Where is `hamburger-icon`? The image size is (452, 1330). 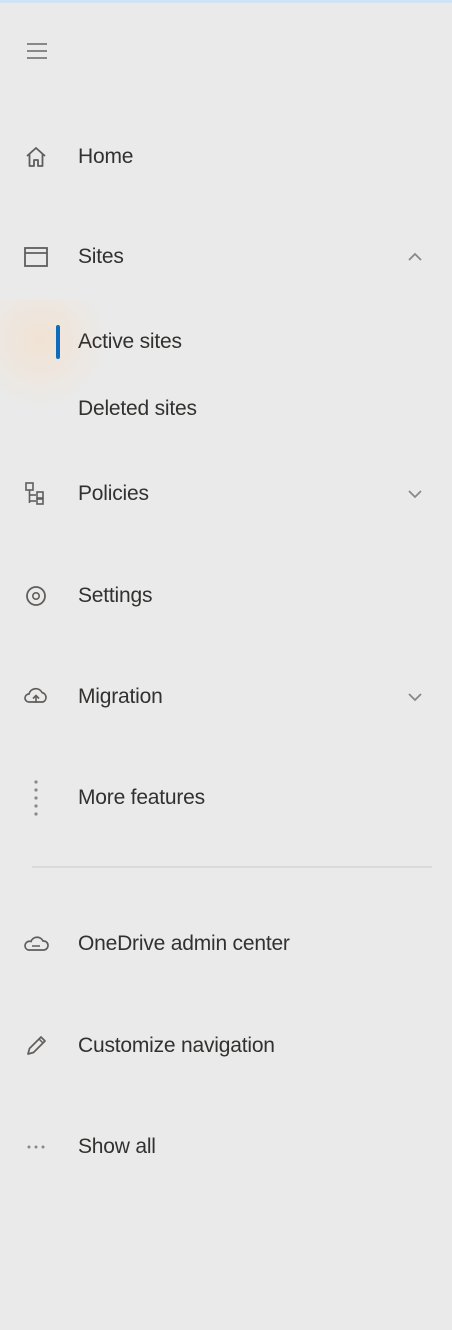
hamburger-icon is located at coordinates (37, 51).